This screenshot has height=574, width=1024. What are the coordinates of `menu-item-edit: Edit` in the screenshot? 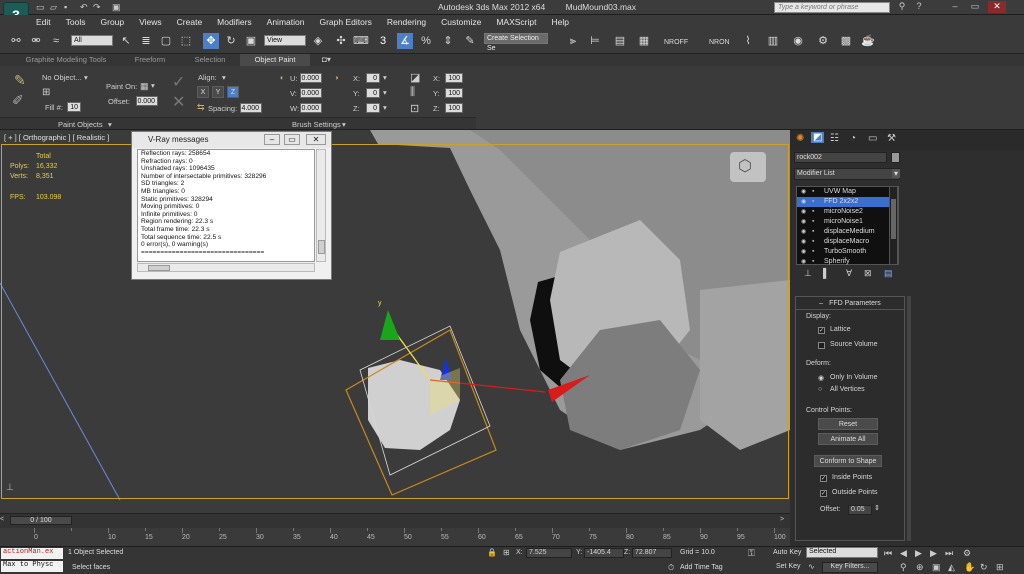 It's located at (43, 22).